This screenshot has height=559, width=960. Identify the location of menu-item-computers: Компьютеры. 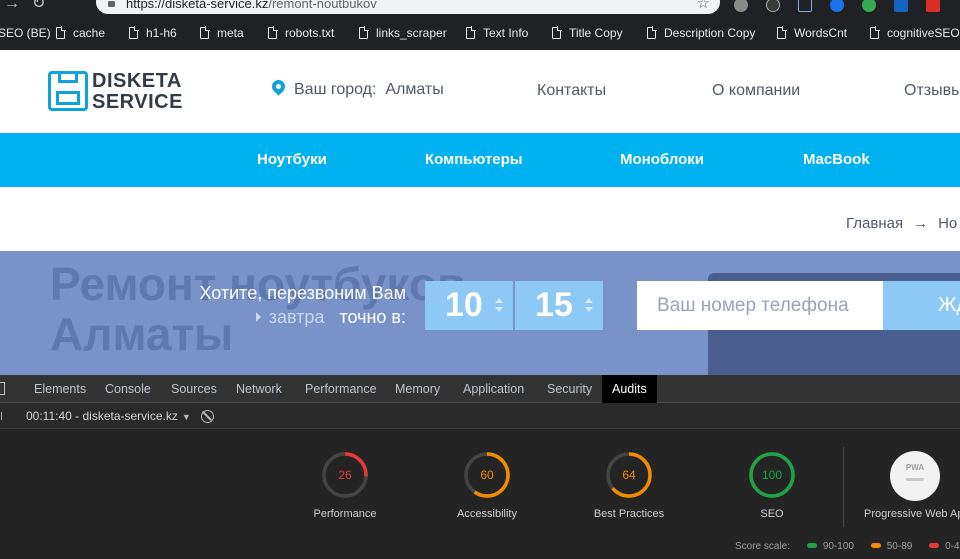
(474, 159).